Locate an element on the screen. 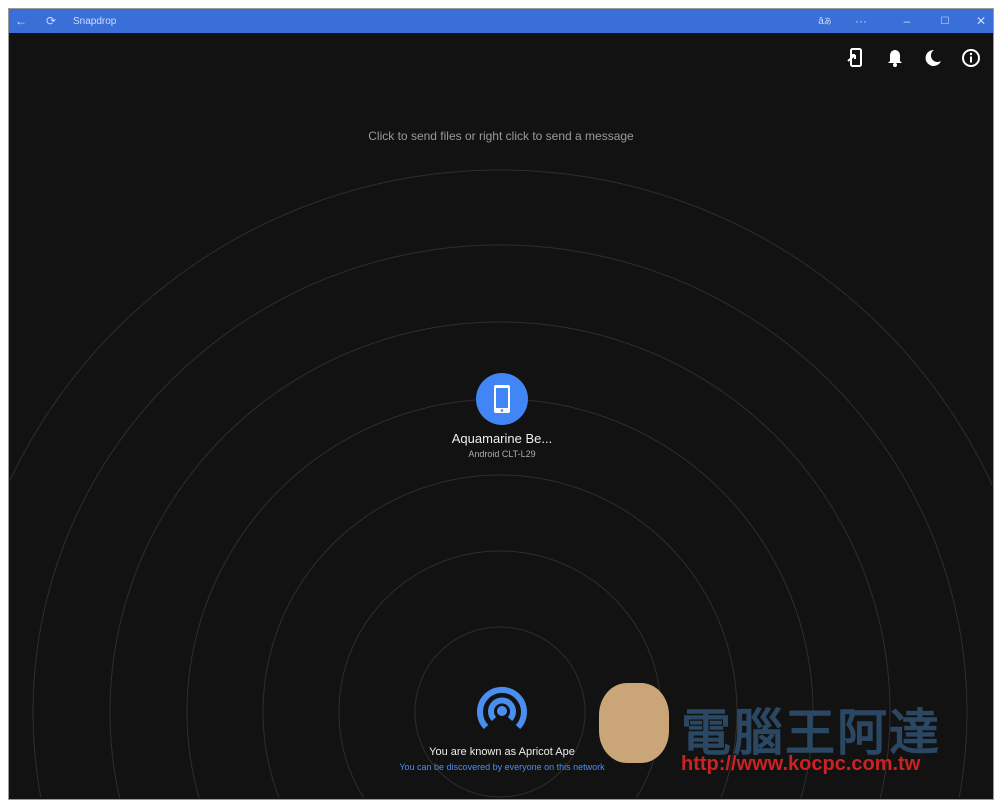  watermark-logo: 電腦王阿達 http://www.kocpc.com.tw is located at coordinates (779, 733).